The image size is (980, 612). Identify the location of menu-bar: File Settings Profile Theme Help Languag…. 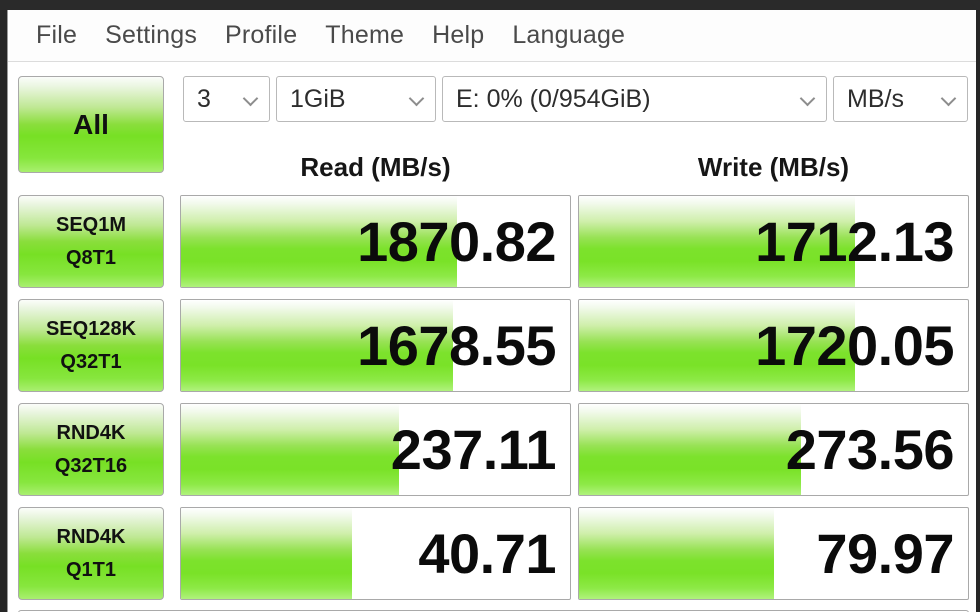
(492, 36).